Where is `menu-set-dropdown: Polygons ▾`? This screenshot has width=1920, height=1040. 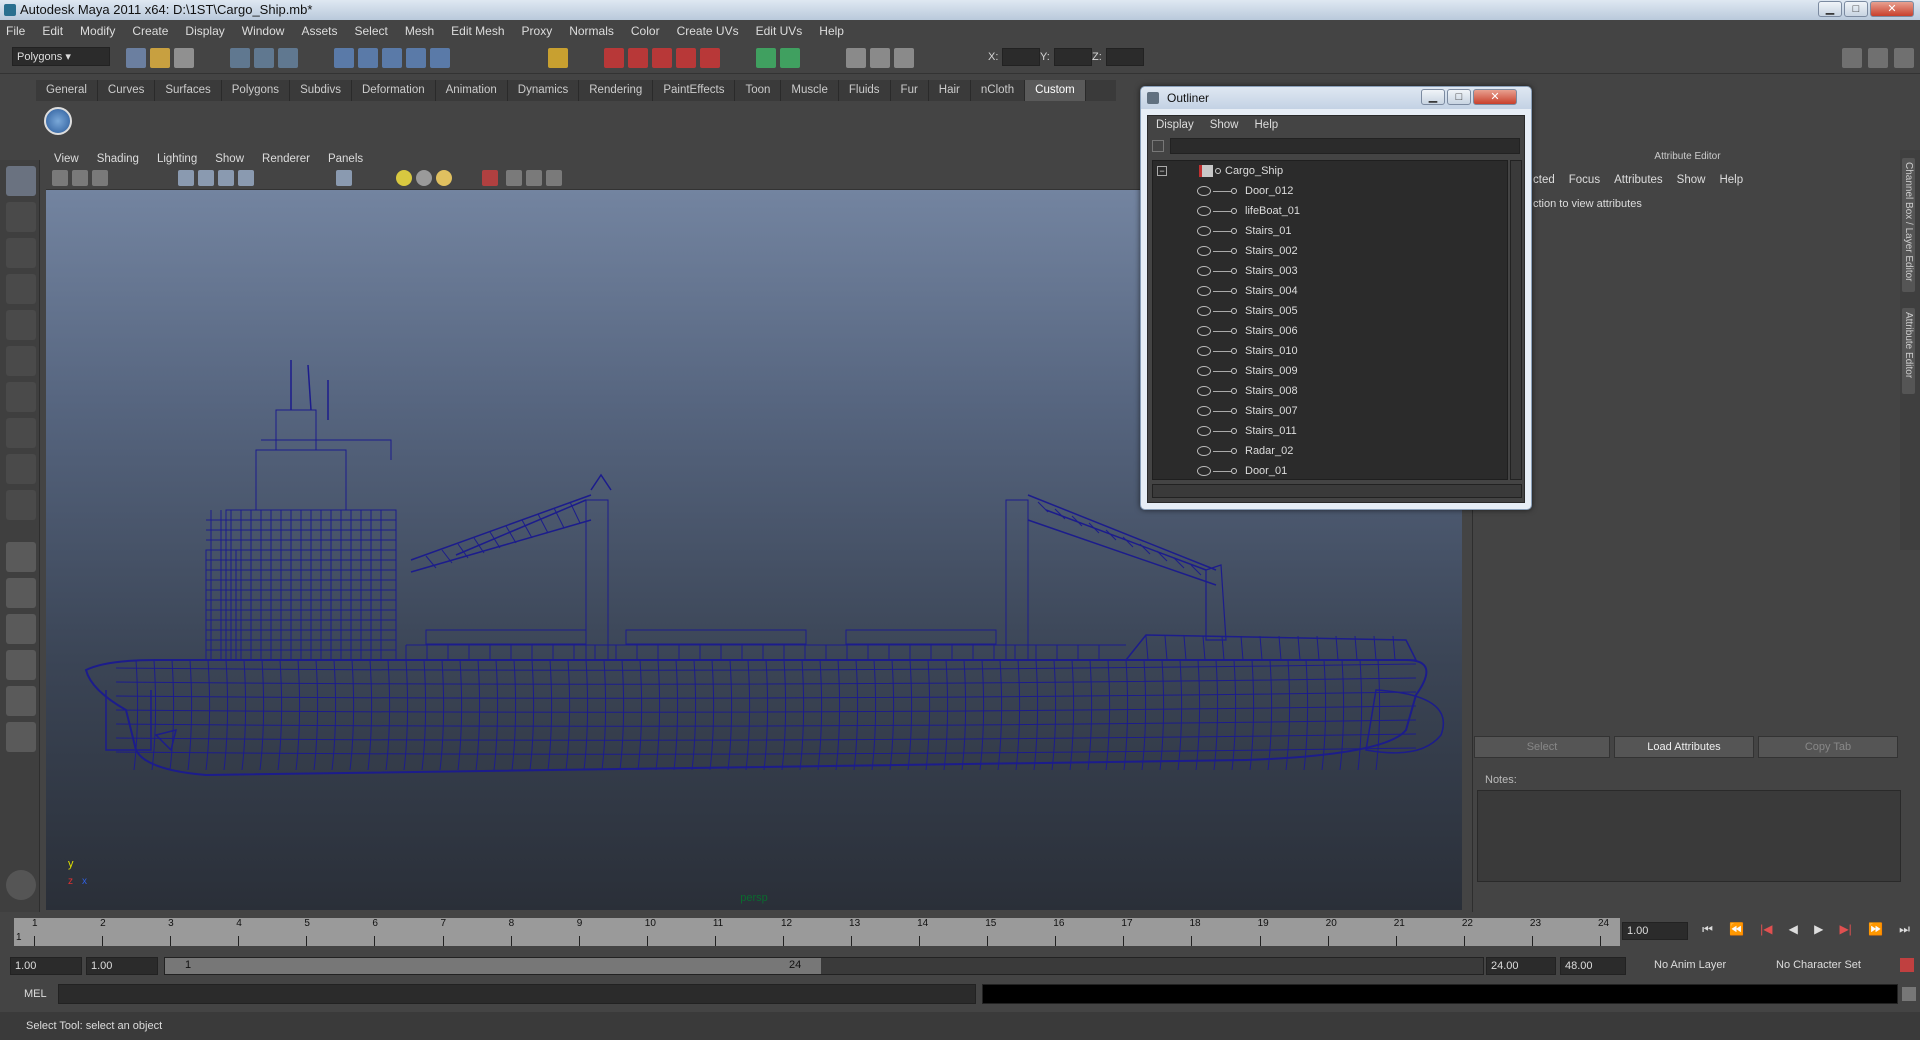 menu-set-dropdown: Polygons ▾ is located at coordinates (61, 56).